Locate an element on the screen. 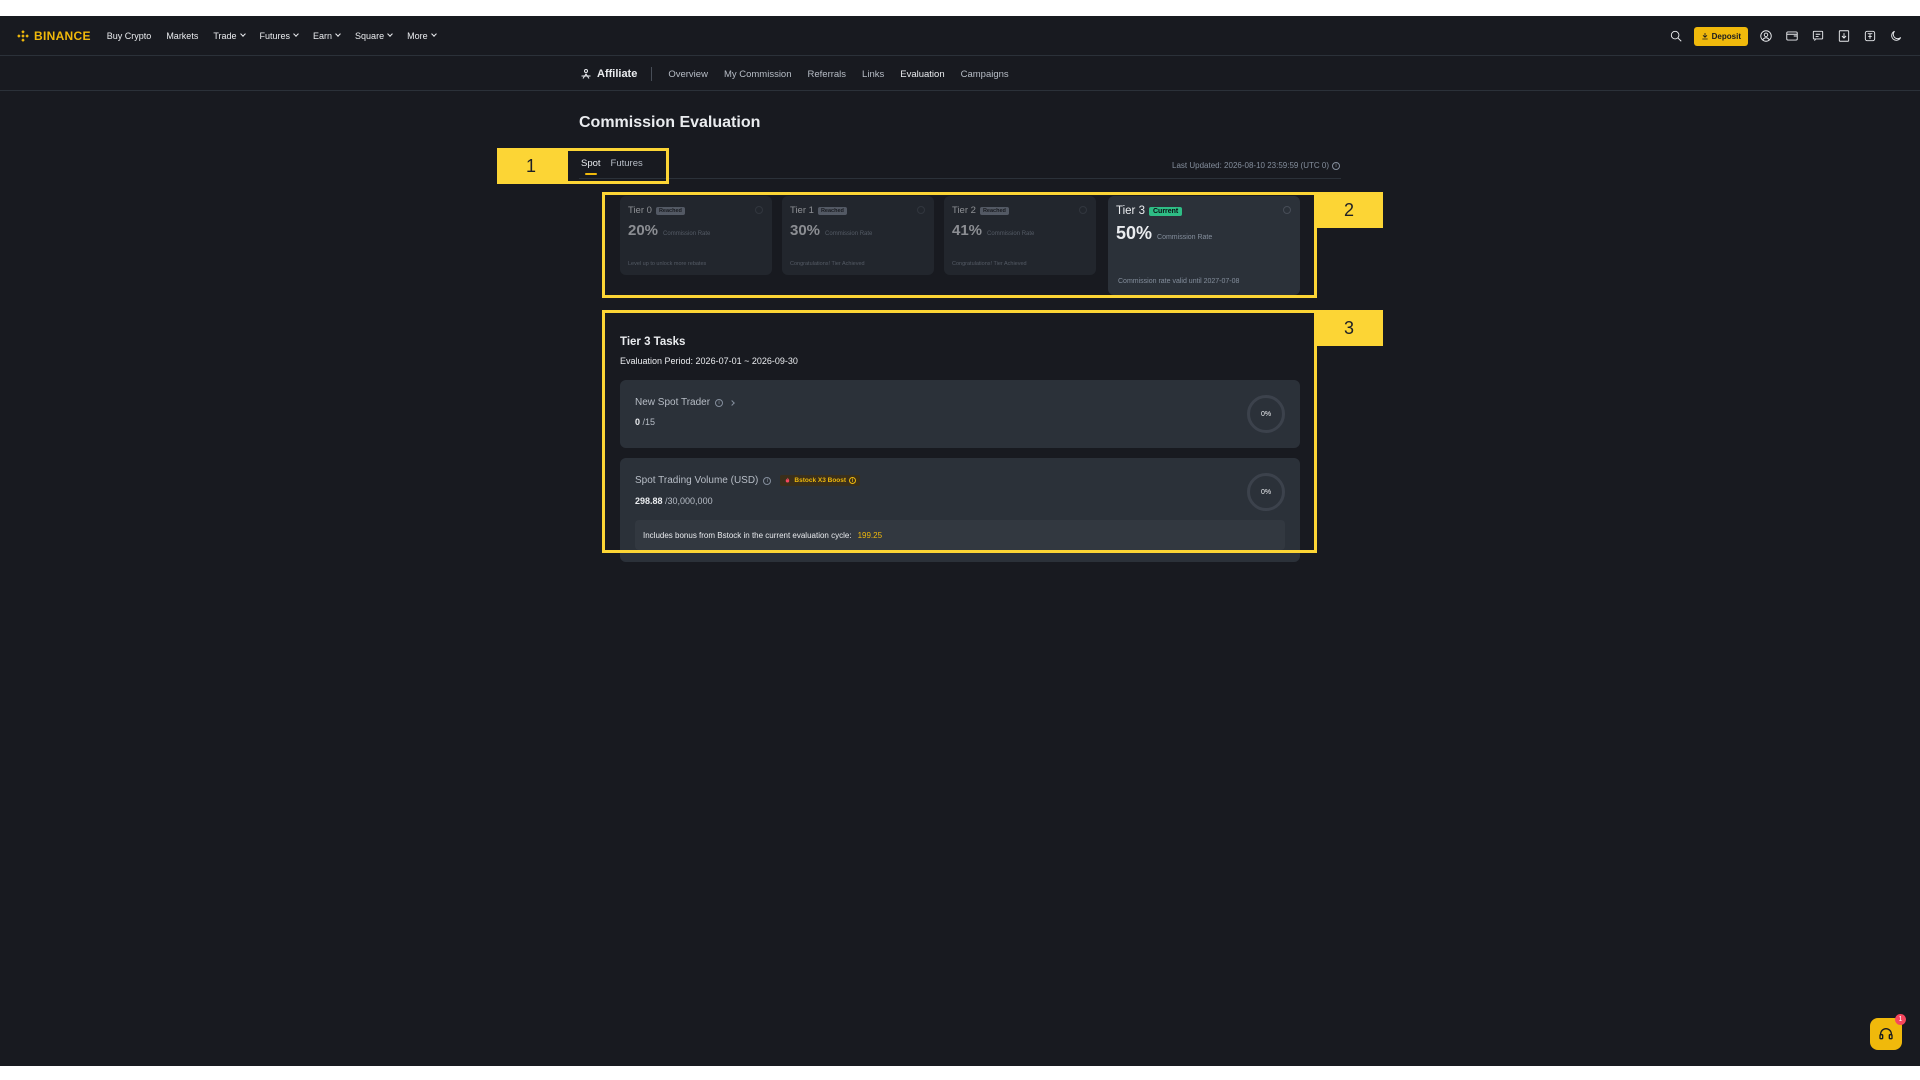 Image resolution: width=1920 pixels, height=1080 pixels. annotation-number: 1 is located at coordinates (530, 165).